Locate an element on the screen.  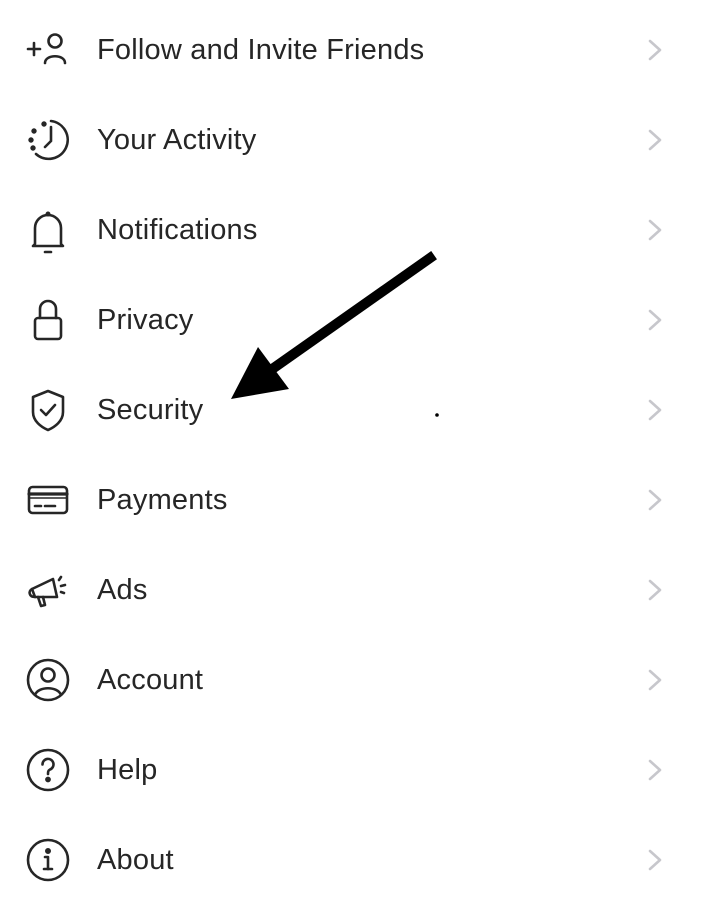
menu-item-payments: Payments is located at coordinates (350, 500).